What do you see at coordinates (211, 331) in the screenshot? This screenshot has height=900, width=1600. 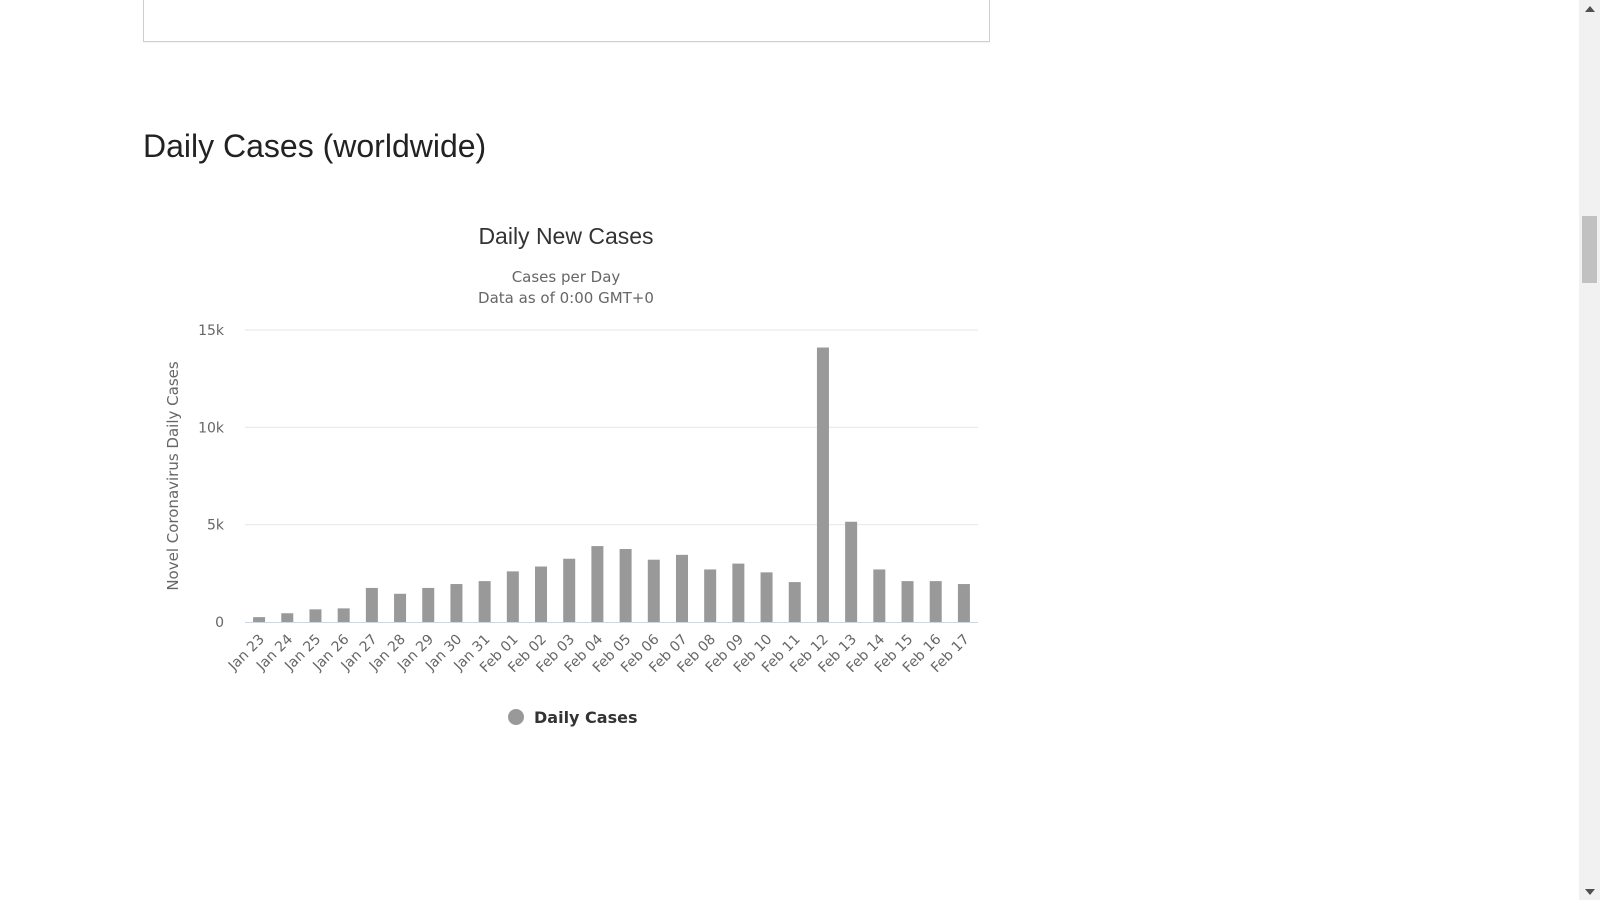 I see `y-tick-label: 15k` at bounding box center [211, 331].